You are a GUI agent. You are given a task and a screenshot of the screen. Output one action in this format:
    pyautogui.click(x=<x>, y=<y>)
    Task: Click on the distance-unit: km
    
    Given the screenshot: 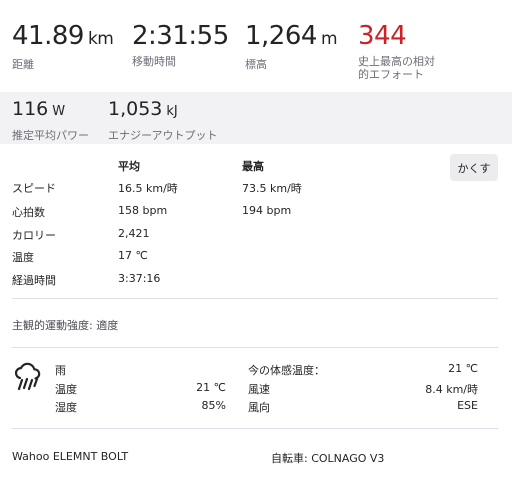 What is the action you would take?
    pyautogui.click(x=100, y=39)
    